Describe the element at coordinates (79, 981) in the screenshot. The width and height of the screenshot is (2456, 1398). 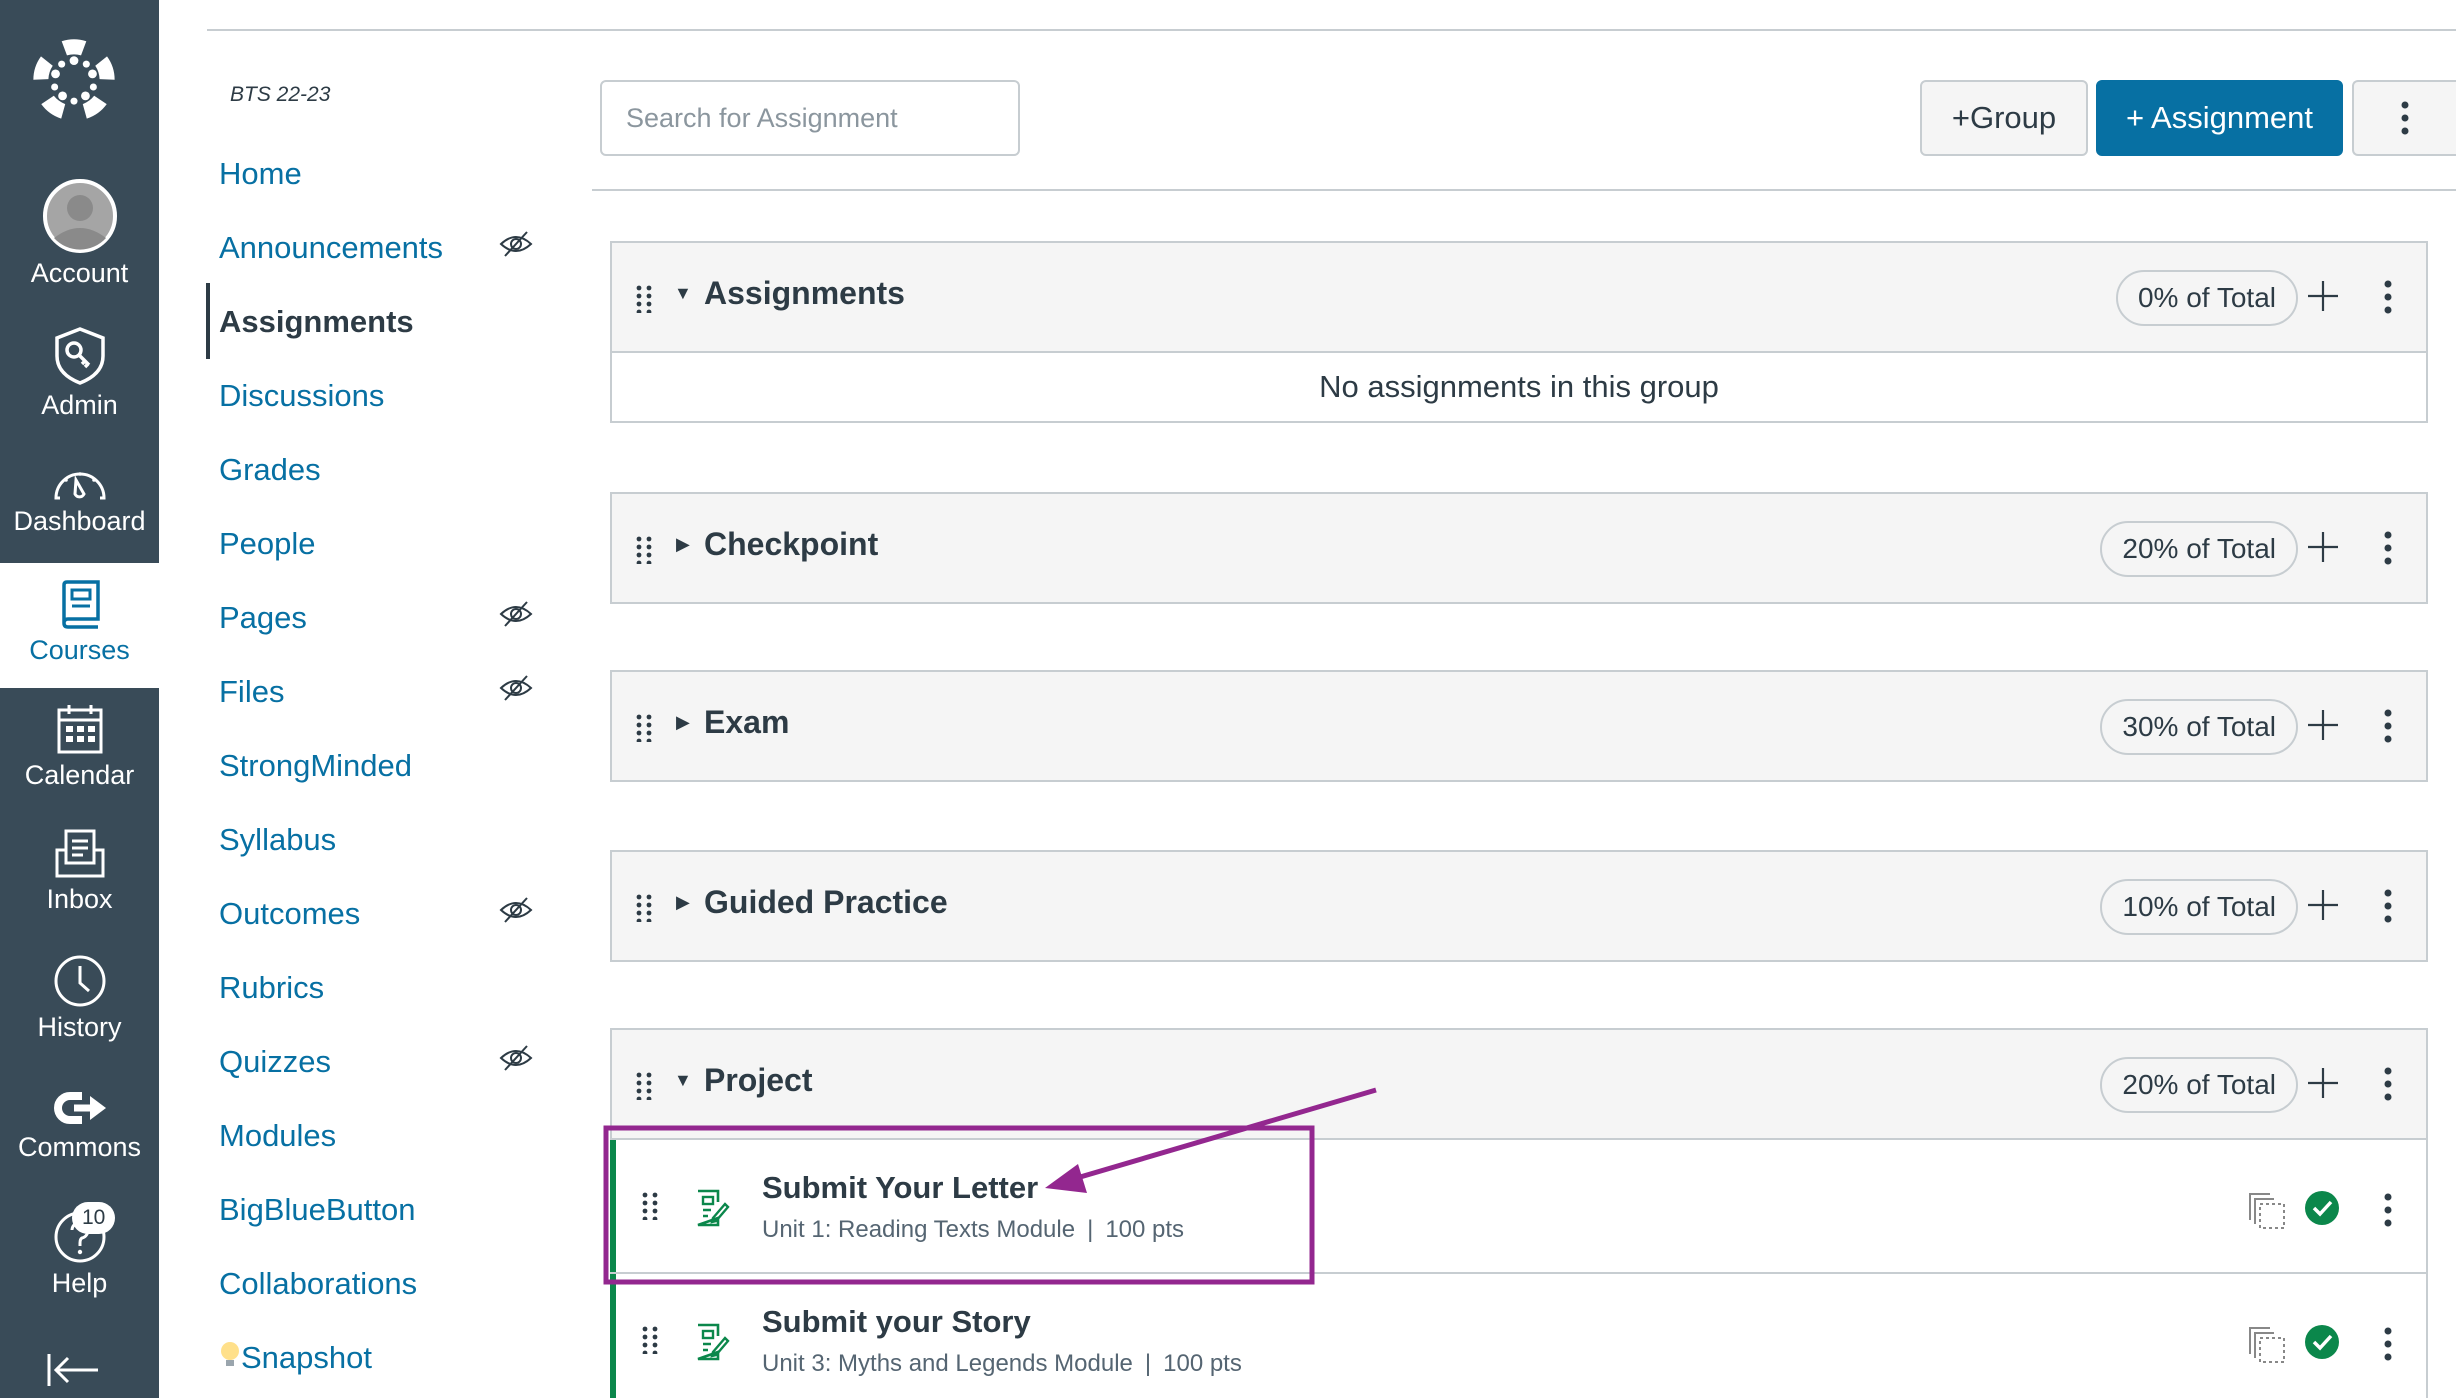
I see `clock-icon` at that location.